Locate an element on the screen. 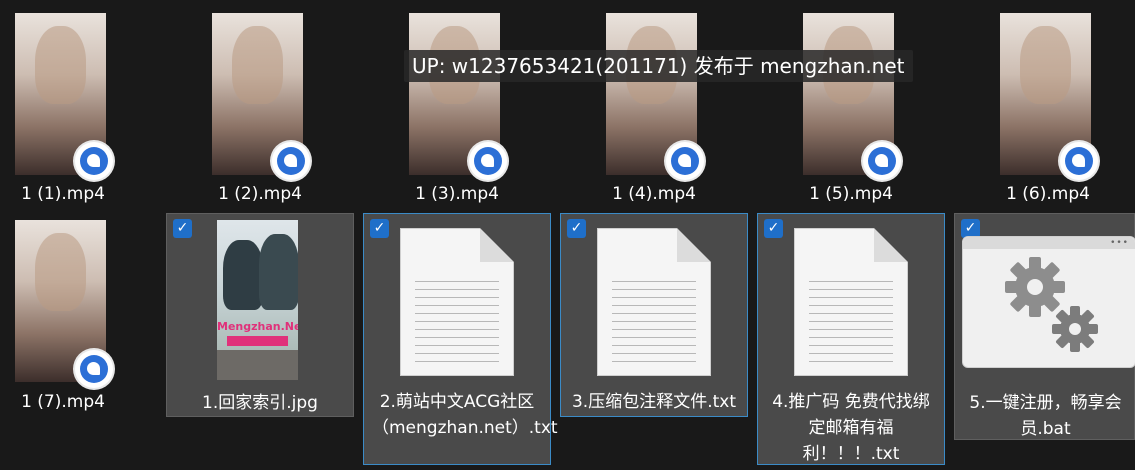  file-item-txt-promo: ✓ 4.推广码 免费代找绑定邮箱有福利！！！.txt is located at coordinates (851, 339).